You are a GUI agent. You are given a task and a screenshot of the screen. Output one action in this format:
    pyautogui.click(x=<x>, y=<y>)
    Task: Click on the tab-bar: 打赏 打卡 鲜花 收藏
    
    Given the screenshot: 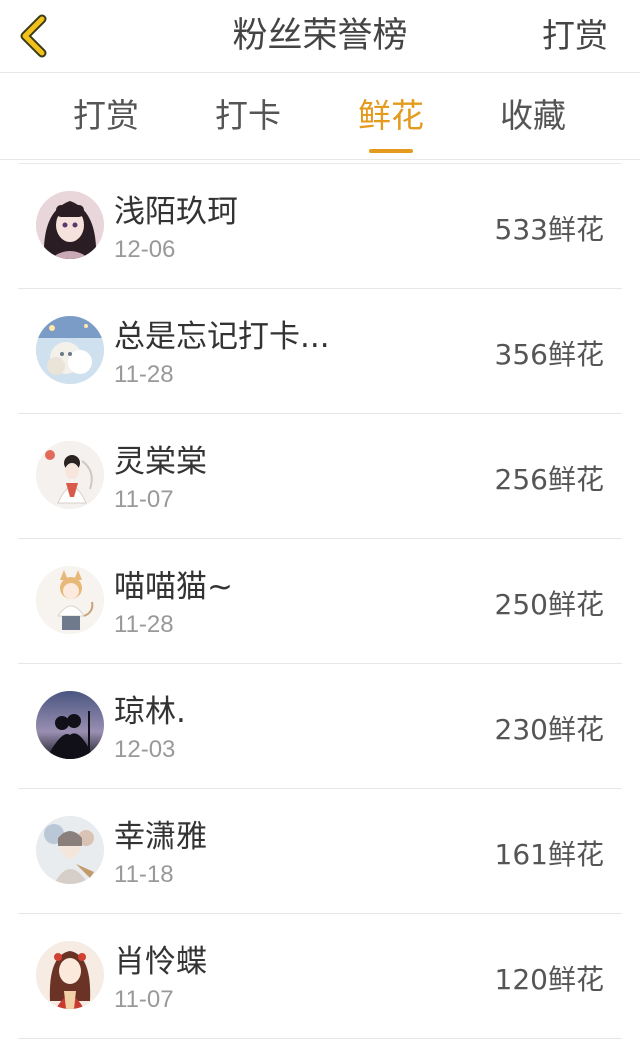 What is the action you would take?
    pyautogui.click(x=320, y=116)
    